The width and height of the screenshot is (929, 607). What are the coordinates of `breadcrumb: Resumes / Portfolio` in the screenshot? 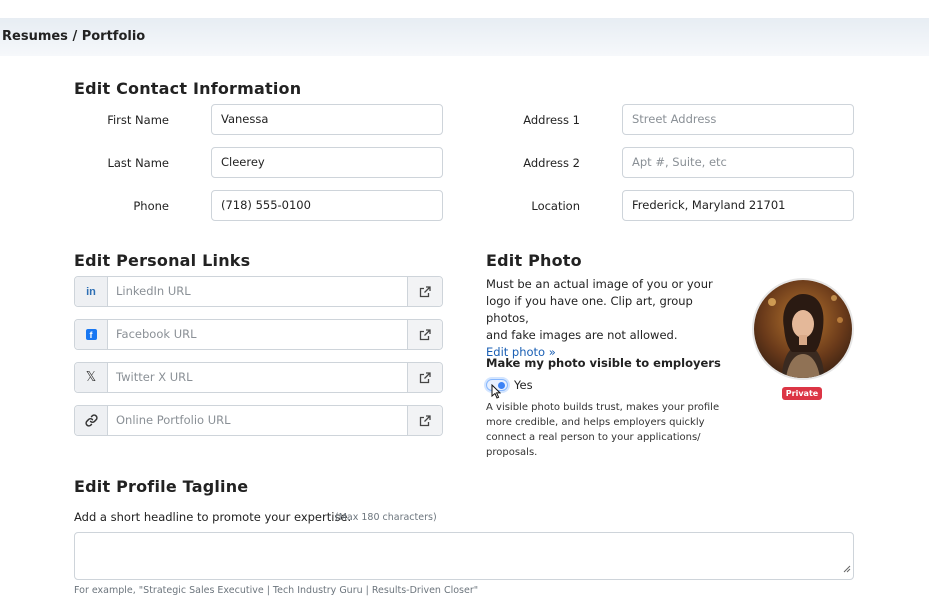 It's located at (74, 36).